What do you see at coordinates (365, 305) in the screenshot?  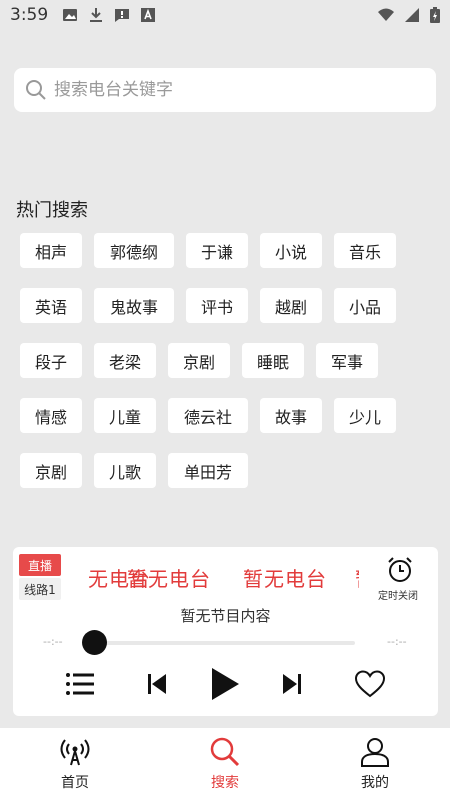 I see `hot-search-tag: 小品` at bounding box center [365, 305].